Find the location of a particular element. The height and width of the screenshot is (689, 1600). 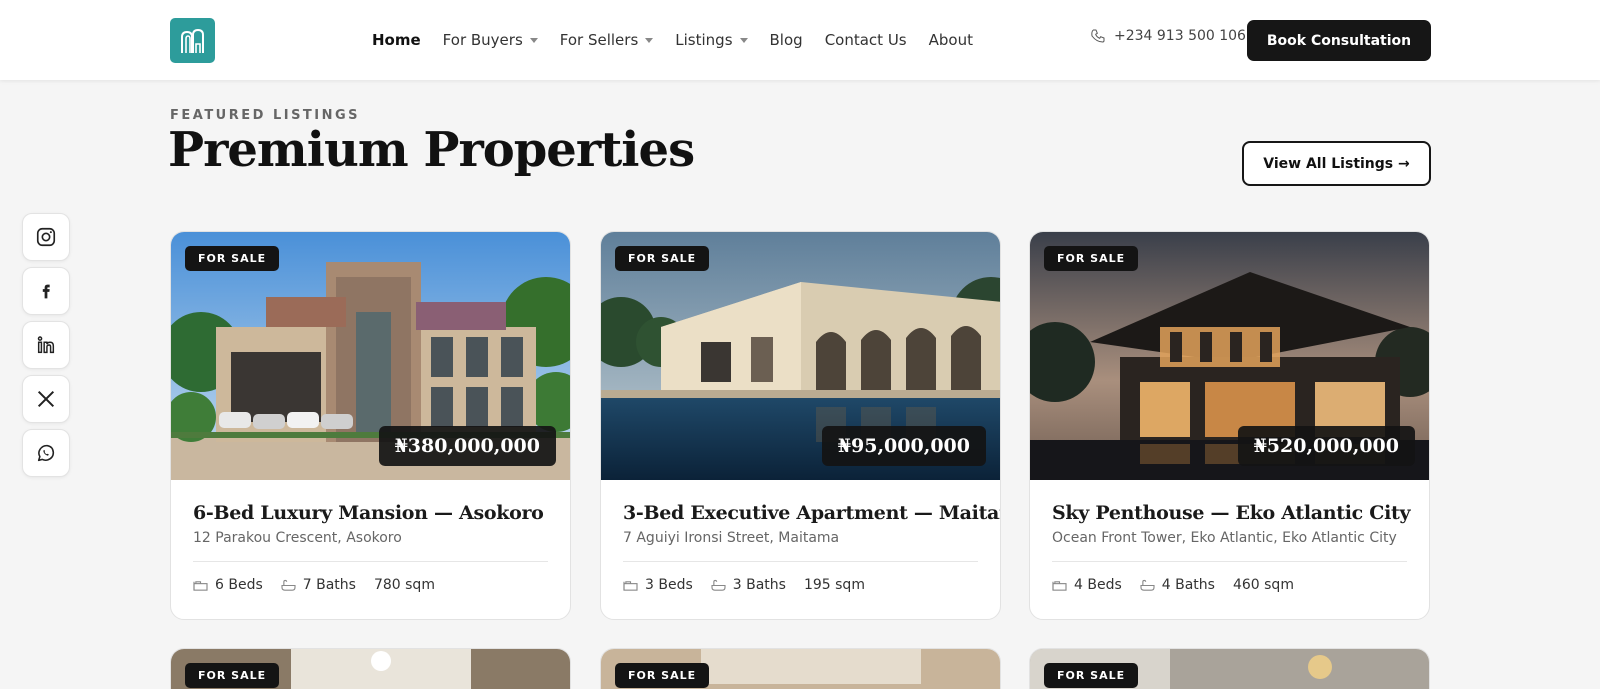

listing-photo: FOR SALE ₦95,000,000 is located at coordinates (800, 356).